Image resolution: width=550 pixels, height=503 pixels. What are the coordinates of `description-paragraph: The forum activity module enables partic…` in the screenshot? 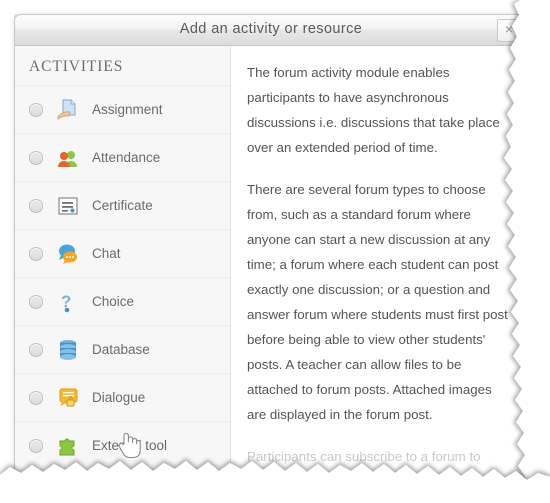 It's located at (373, 110).